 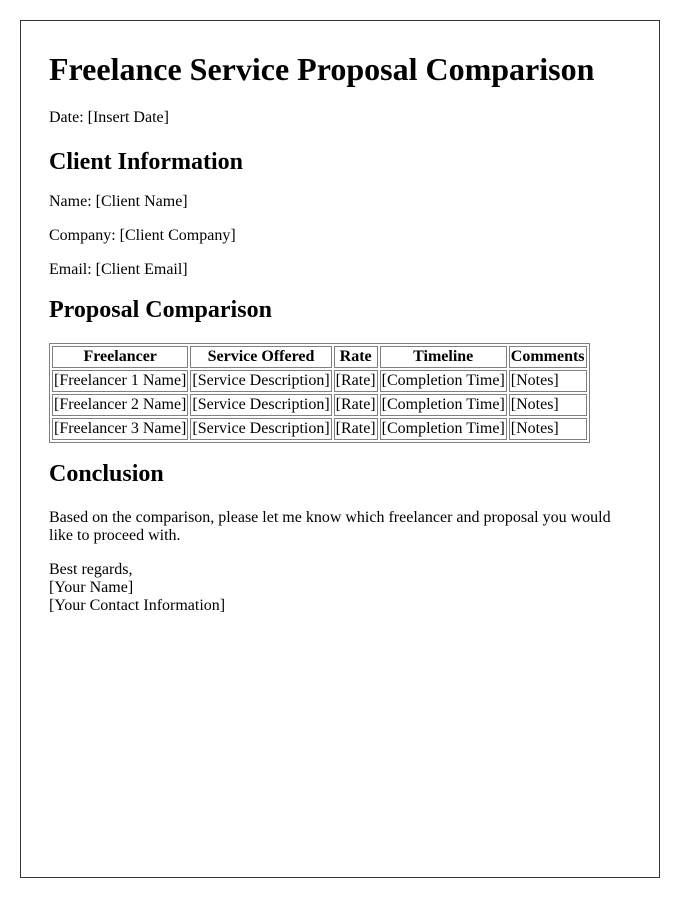 What do you see at coordinates (120, 405) in the screenshot?
I see `cell-freelancer: [Freelancer 2 Name]` at bounding box center [120, 405].